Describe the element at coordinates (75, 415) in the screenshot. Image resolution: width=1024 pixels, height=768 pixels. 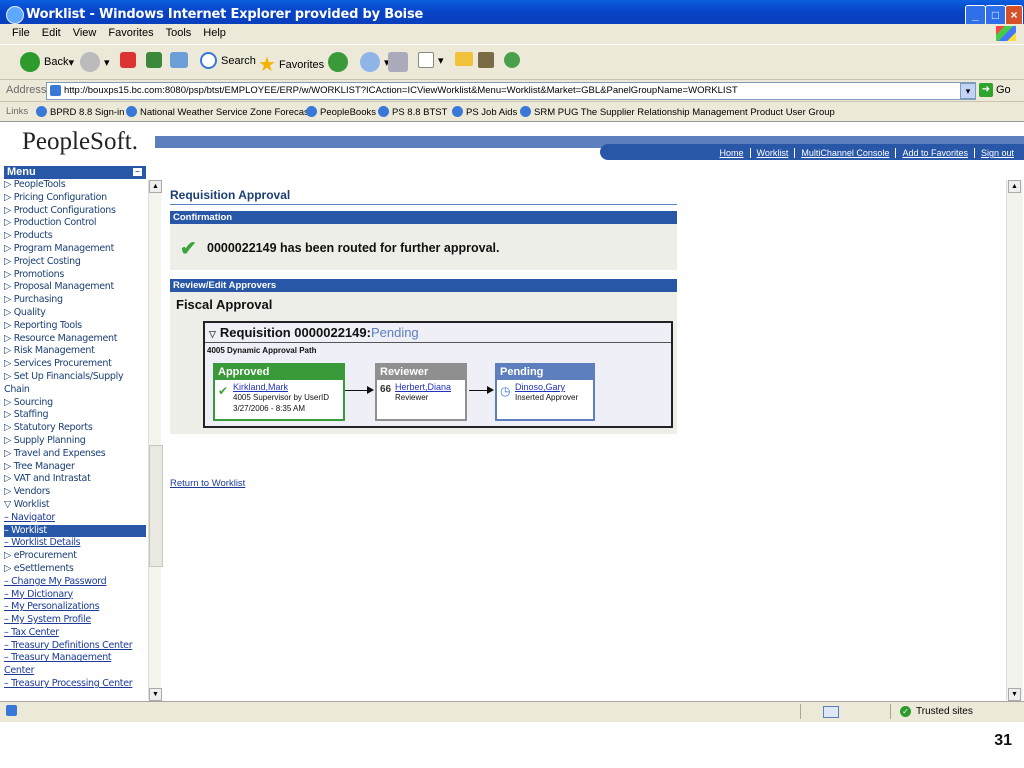
I see `menu-item: ▷ Staffing` at that location.